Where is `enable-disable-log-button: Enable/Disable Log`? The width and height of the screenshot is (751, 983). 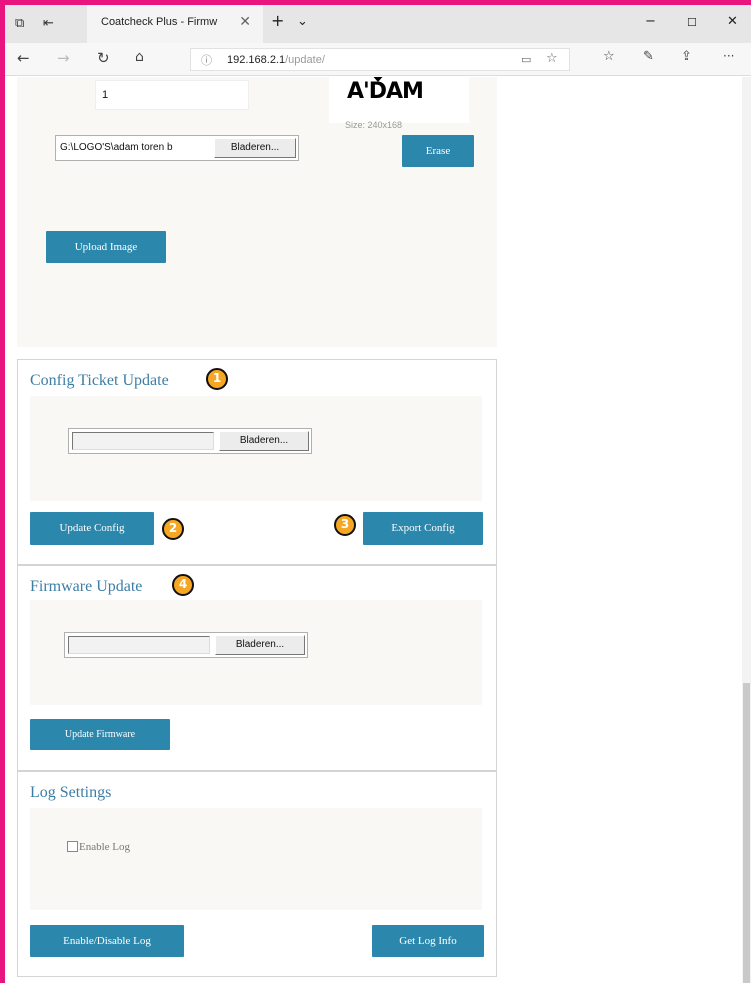
enable-disable-log-button: Enable/Disable Log is located at coordinates (107, 941).